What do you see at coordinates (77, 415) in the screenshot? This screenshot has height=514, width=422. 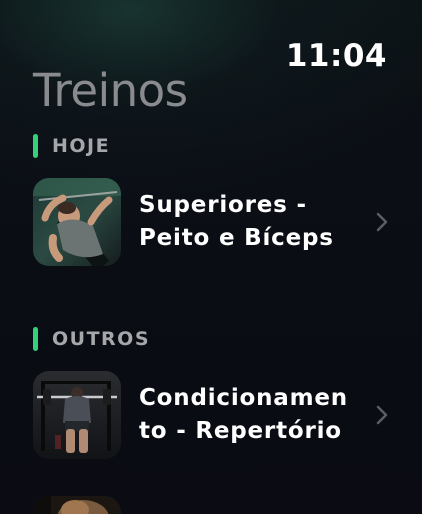 I see `squat-rack-photo` at bounding box center [77, 415].